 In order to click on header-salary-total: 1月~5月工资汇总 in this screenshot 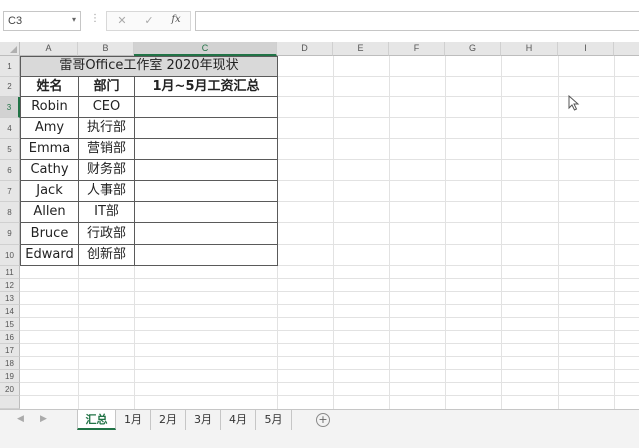, I will do `click(206, 86)`.